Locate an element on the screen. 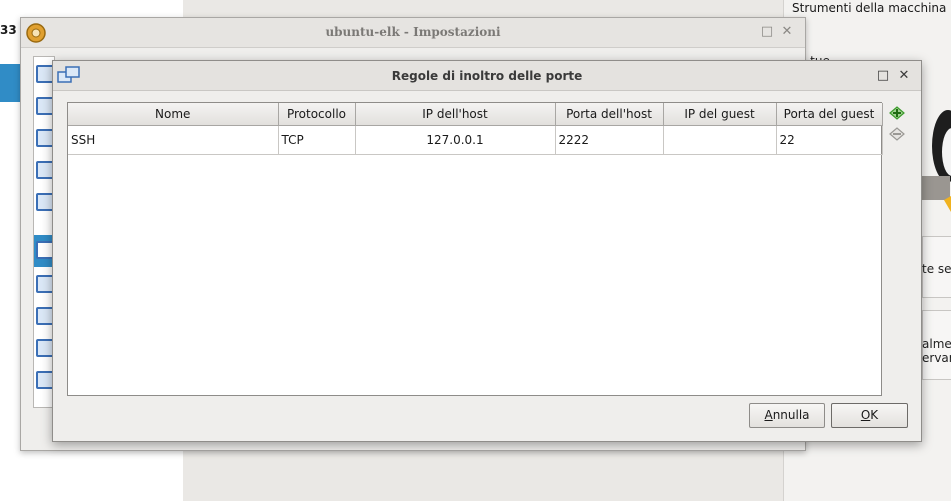 This screenshot has height=501, width=951. settings-window-title: ubuntu-elk - Impostazioni is located at coordinates (413, 32).